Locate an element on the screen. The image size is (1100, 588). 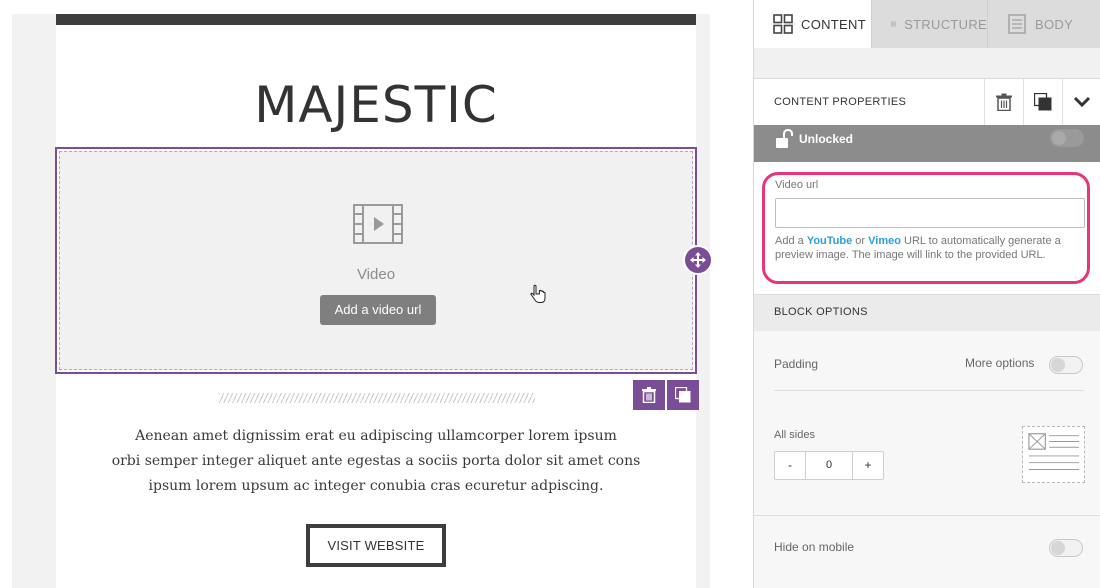
hide-on-mobile-label: Hide on mobile is located at coordinates (814, 547).